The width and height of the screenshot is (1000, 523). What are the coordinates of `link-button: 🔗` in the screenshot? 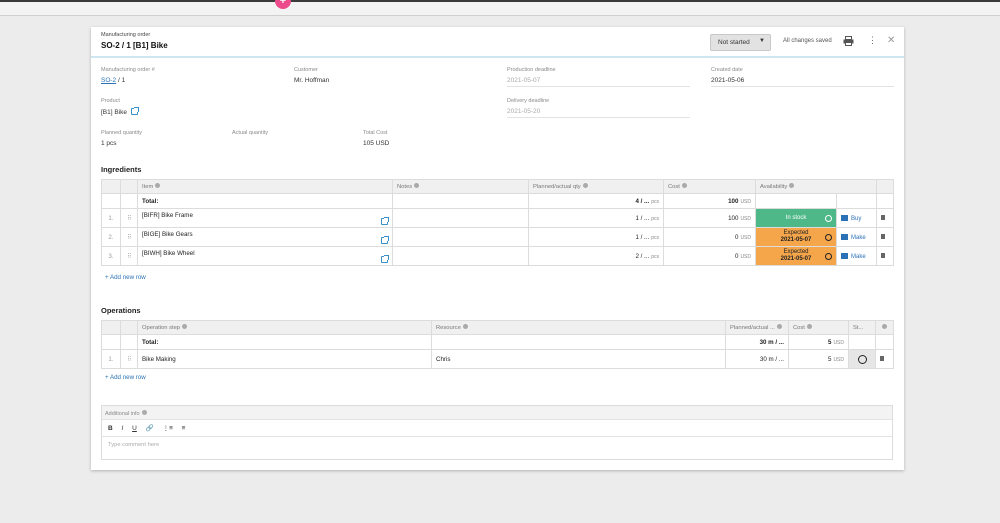 It's located at (150, 428).